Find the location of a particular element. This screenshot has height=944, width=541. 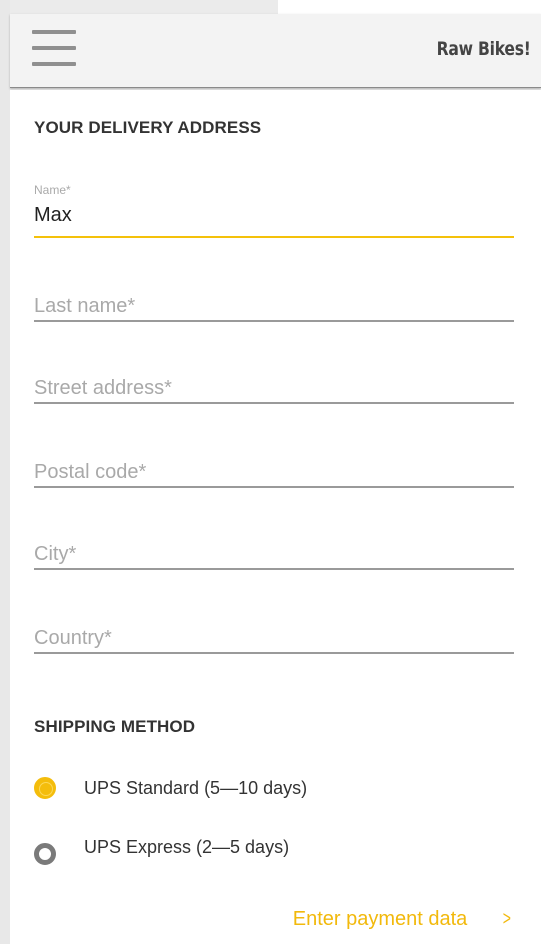

last-name-field is located at coordinates (274, 306).